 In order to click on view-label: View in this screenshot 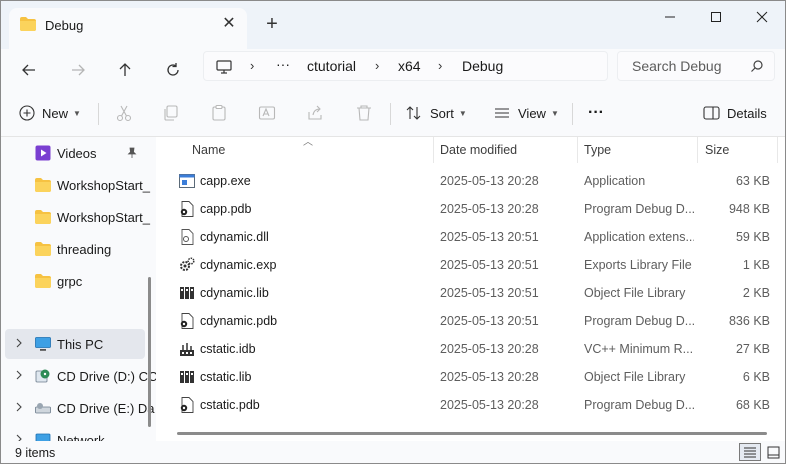, I will do `click(532, 113)`.